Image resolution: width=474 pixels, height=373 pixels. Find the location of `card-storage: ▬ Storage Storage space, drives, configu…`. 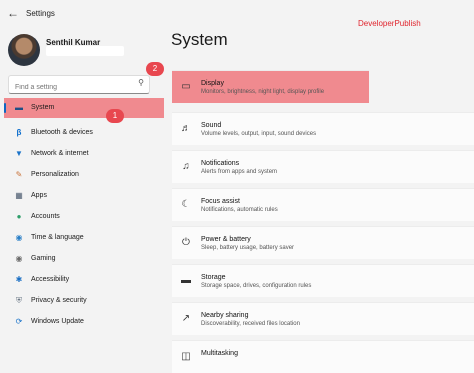

card-storage: ▬ Storage Storage space, drives, configu… is located at coordinates (323, 280).